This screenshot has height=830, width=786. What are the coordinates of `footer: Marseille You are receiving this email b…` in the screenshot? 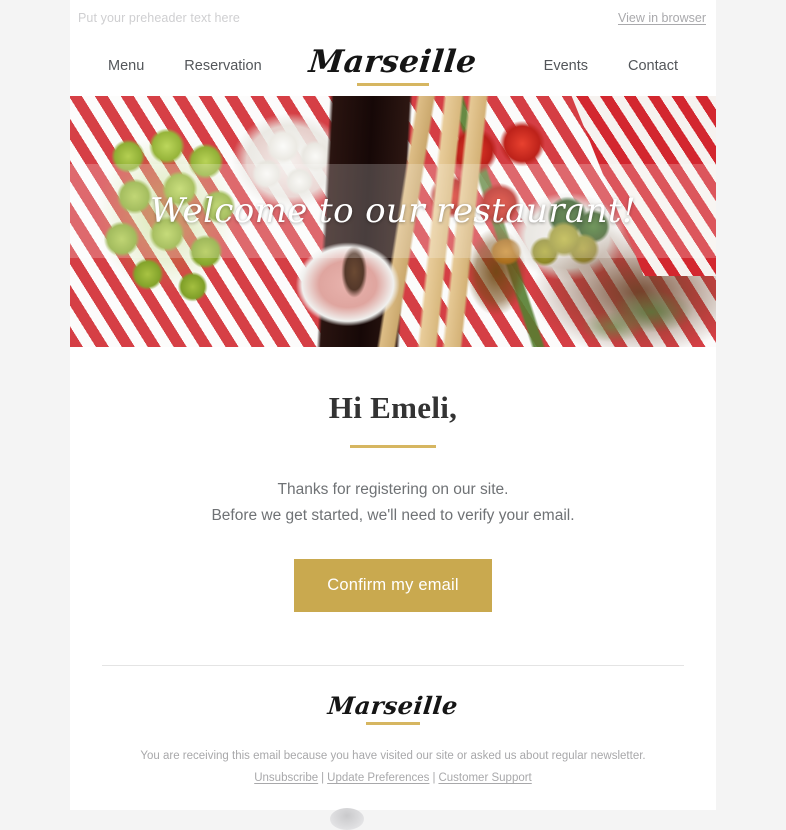 It's located at (393, 738).